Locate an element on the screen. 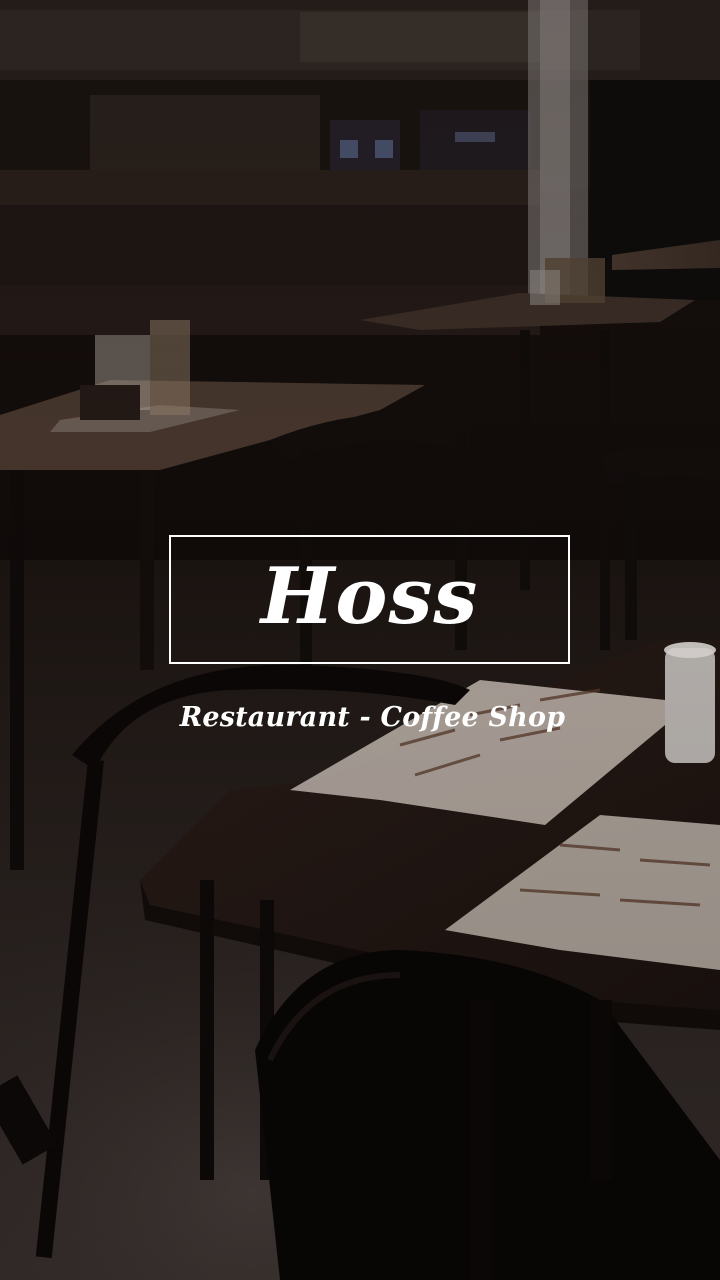 This screenshot has height=1280, width=720. brand-logo-frame: Hoss is located at coordinates (369, 599).